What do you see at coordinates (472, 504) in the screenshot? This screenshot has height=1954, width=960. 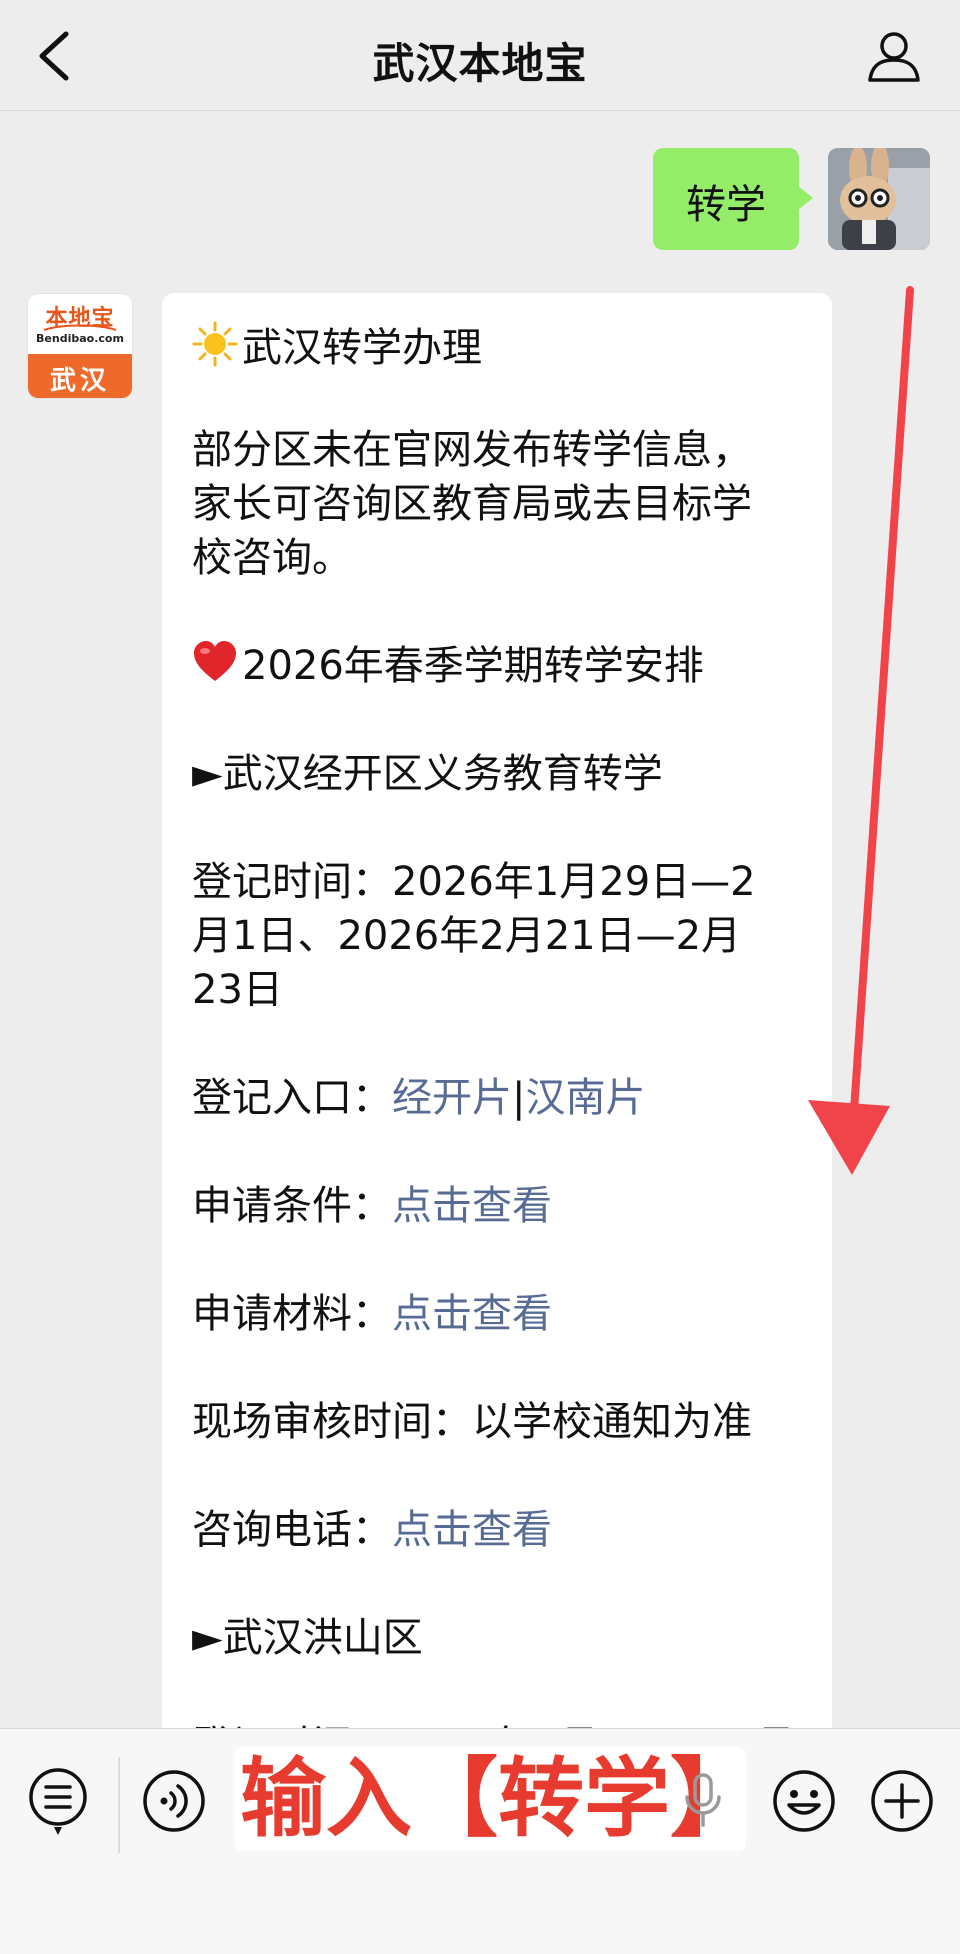 I see `intro-line-2: 家长可咨询区教育局或去目标学` at bounding box center [472, 504].